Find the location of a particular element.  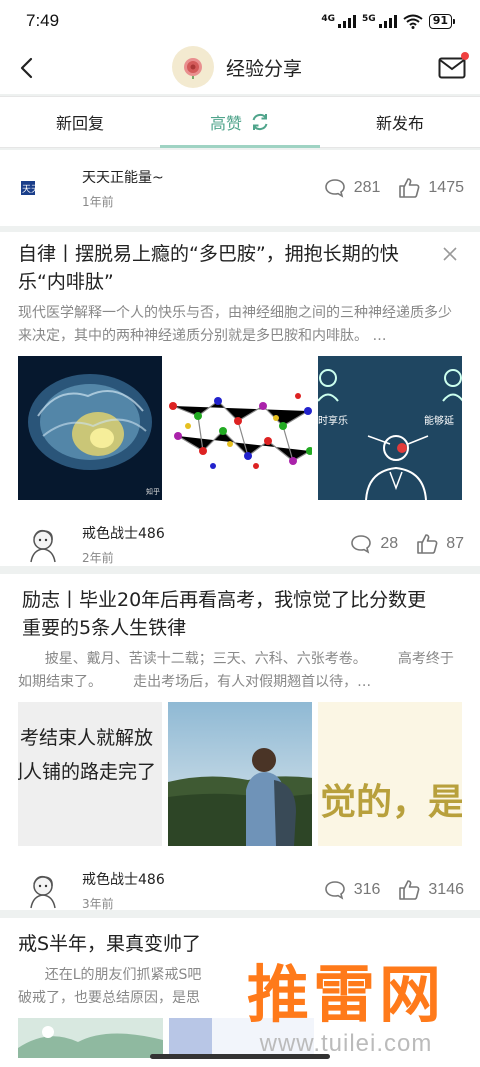

comment-count: 316 is located at coordinates (367, 889).